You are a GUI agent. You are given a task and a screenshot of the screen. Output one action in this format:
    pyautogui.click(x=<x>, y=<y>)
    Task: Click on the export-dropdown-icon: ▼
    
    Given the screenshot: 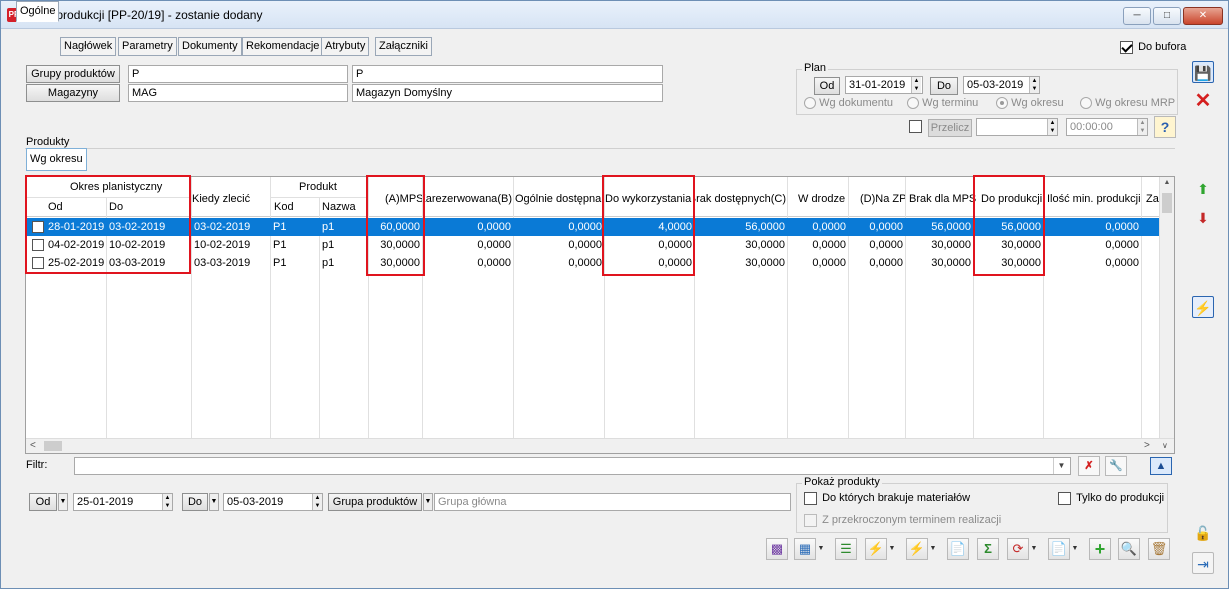 What is the action you would take?
    pyautogui.click(x=1075, y=549)
    